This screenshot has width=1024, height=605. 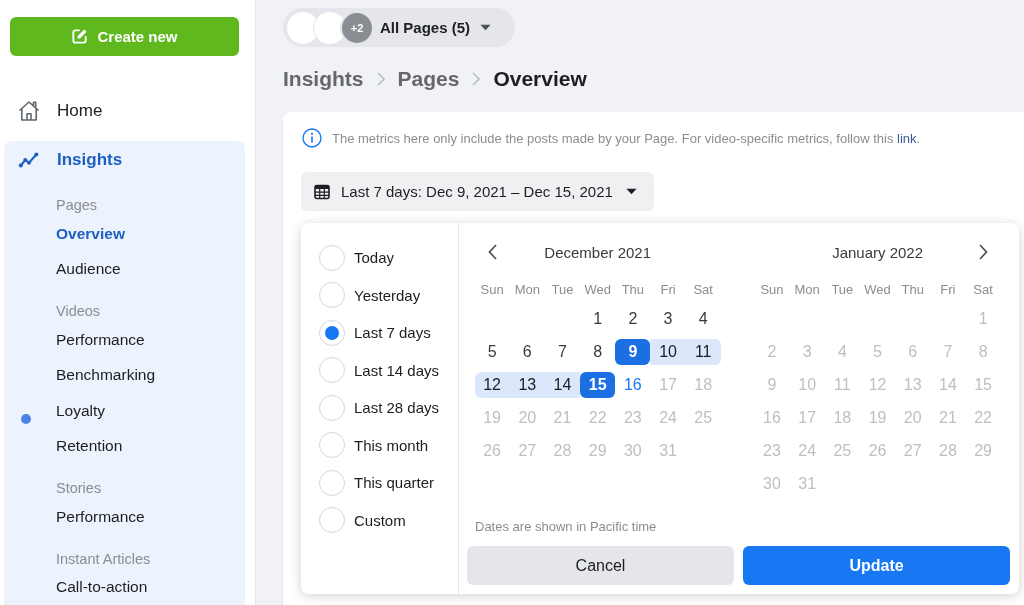 What do you see at coordinates (102, 587) in the screenshot?
I see `nav-subitem: Call-to-action` at bounding box center [102, 587].